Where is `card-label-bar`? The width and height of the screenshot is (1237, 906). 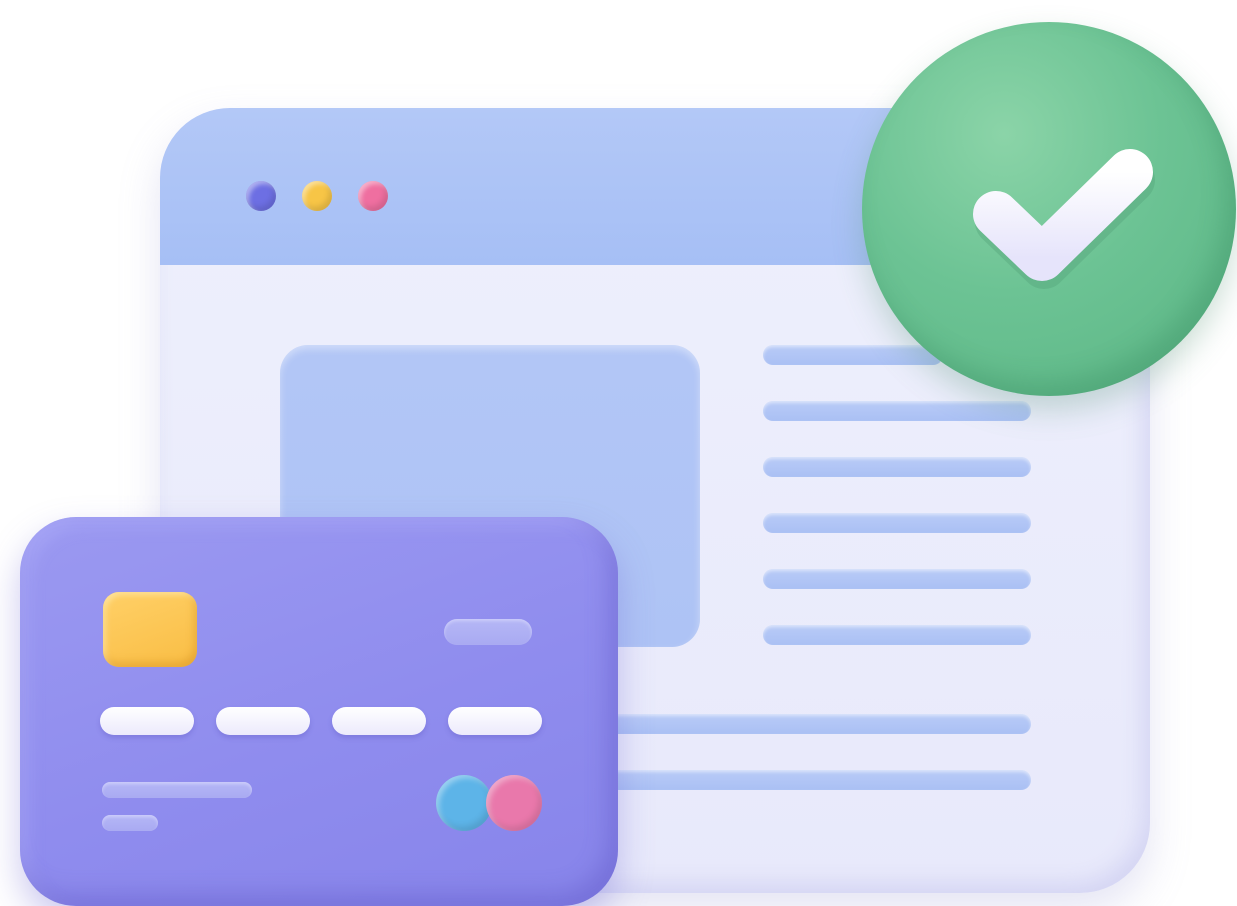
card-label-bar is located at coordinates (488, 632).